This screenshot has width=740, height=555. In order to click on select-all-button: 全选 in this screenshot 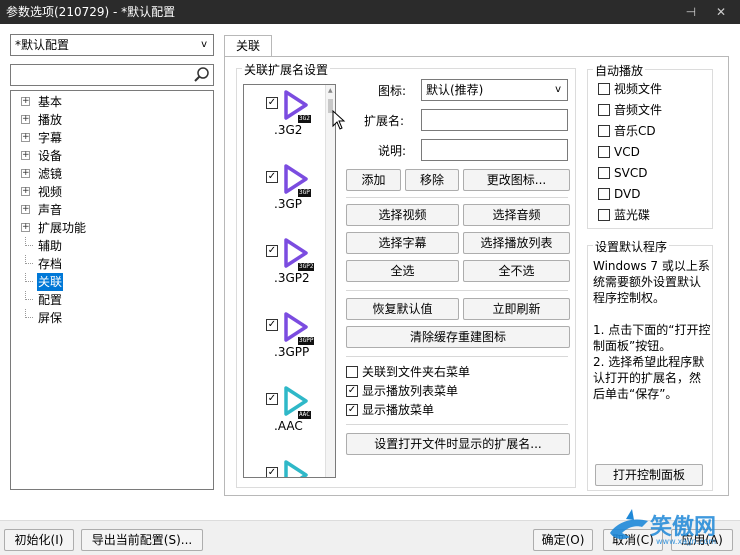, I will do `click(402, 271)`.